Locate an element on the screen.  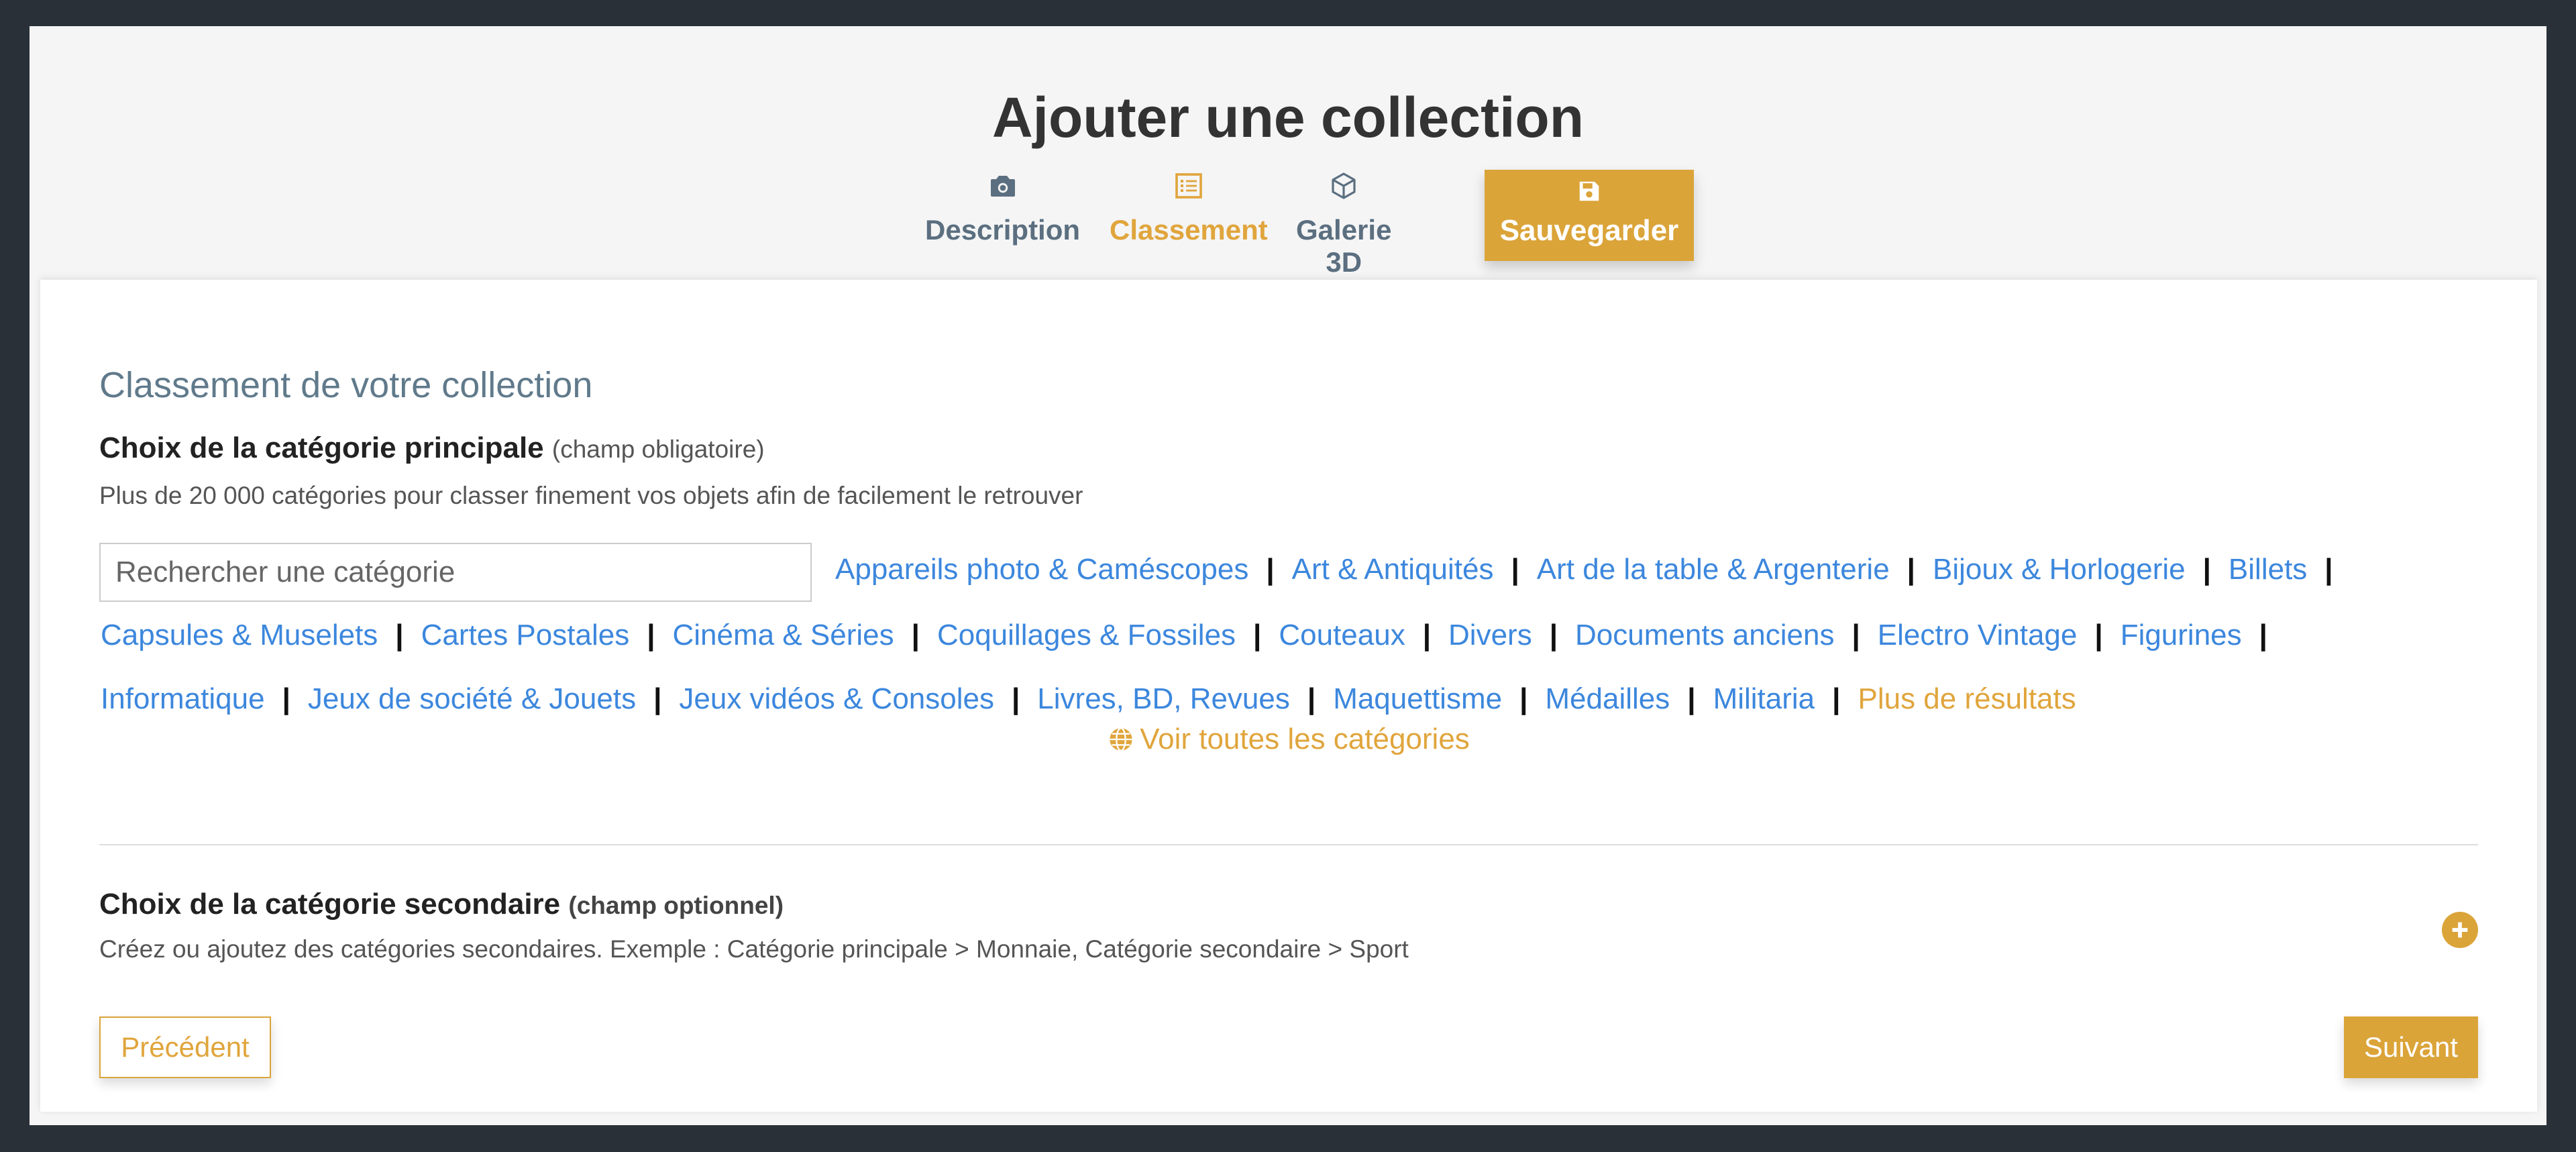
plus-circle-icon is located at coordinates (2460, 930).